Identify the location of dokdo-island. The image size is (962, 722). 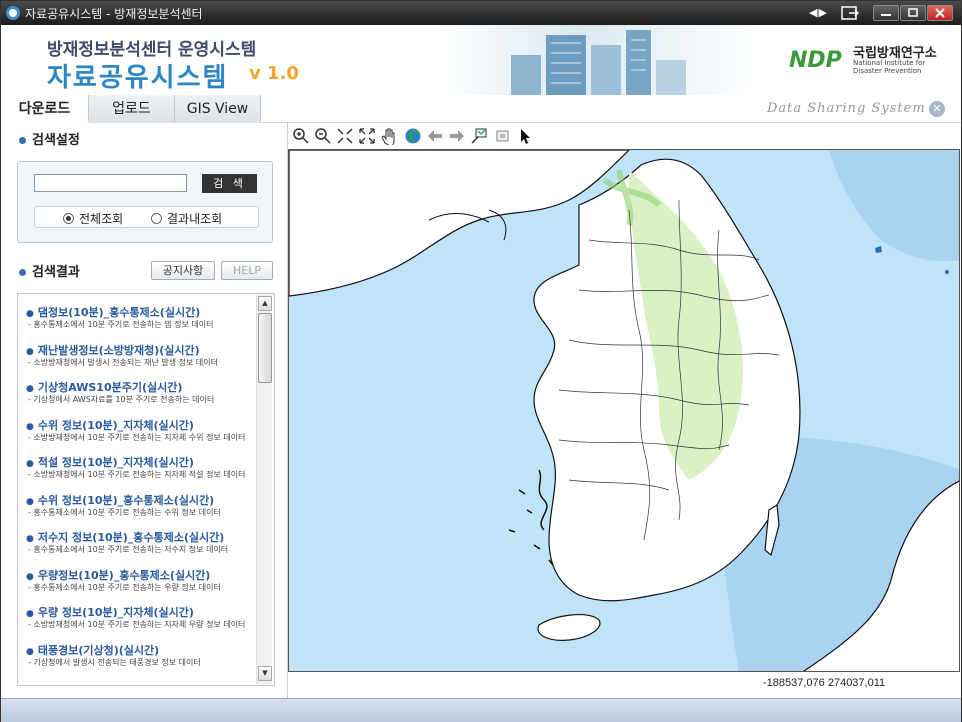
(947, 272).